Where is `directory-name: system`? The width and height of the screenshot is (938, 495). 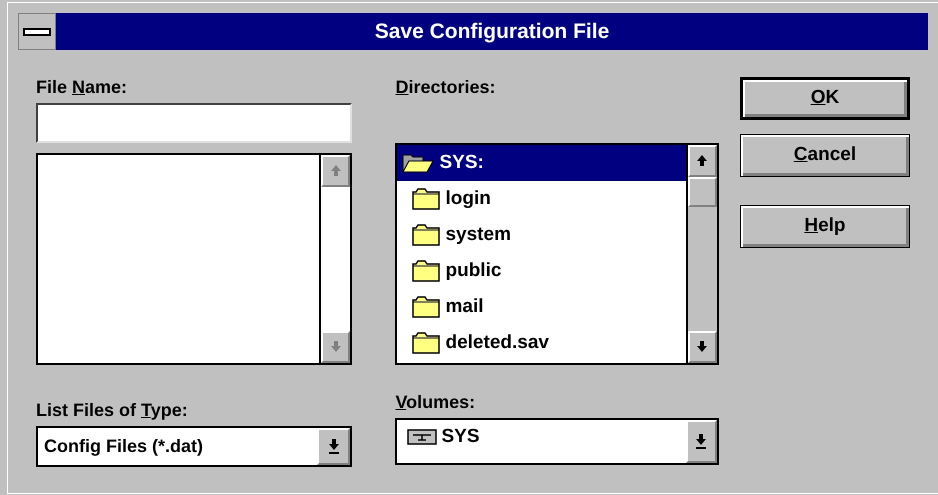 directory-name: system is located at coordinates (478, 234).